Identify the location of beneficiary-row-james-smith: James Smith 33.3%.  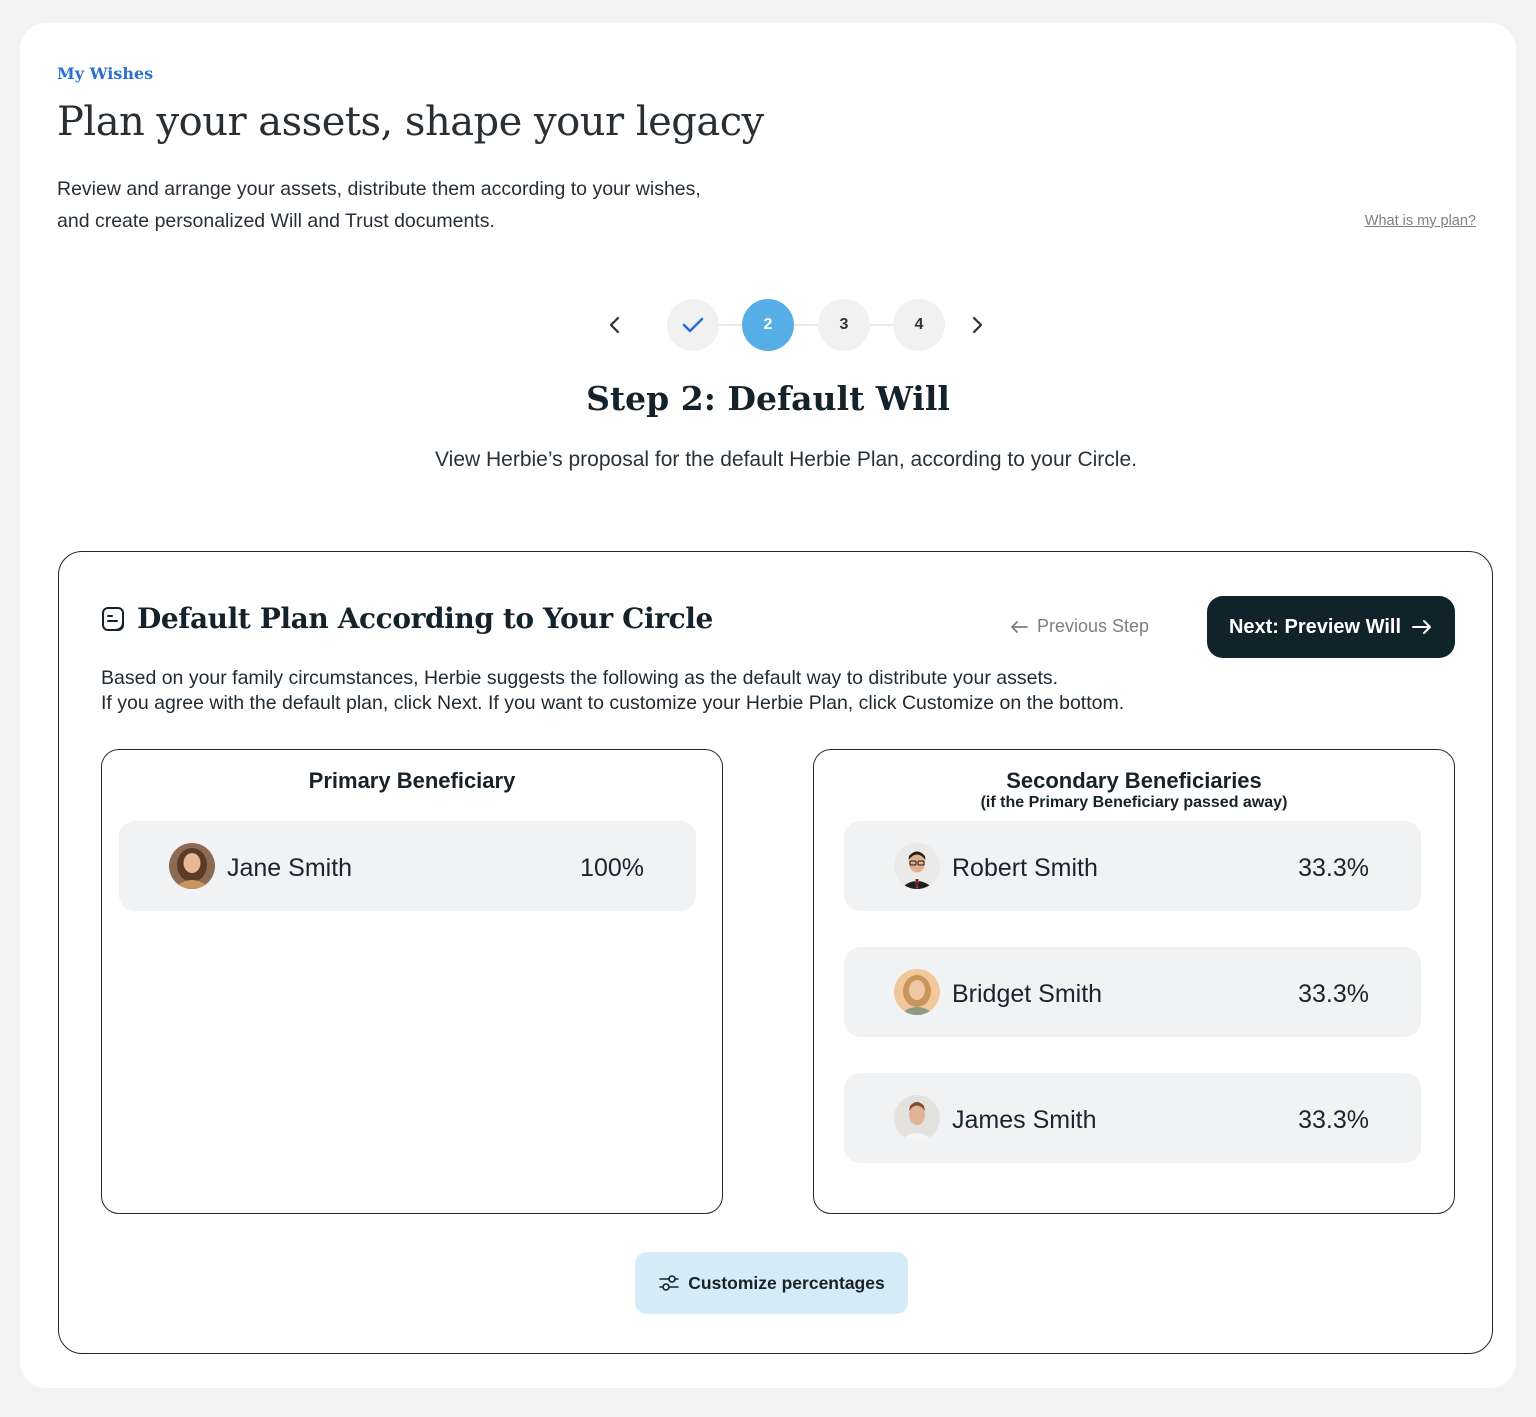
(1132, 1118).